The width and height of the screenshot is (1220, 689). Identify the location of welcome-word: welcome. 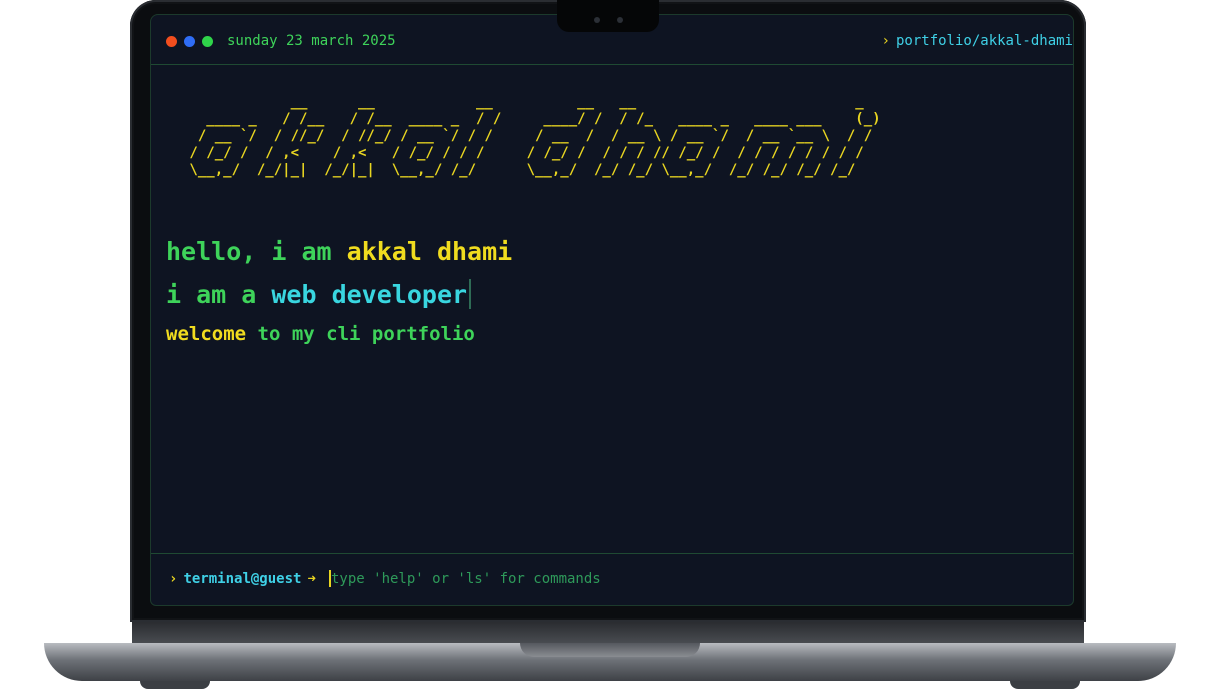
(206, 334).